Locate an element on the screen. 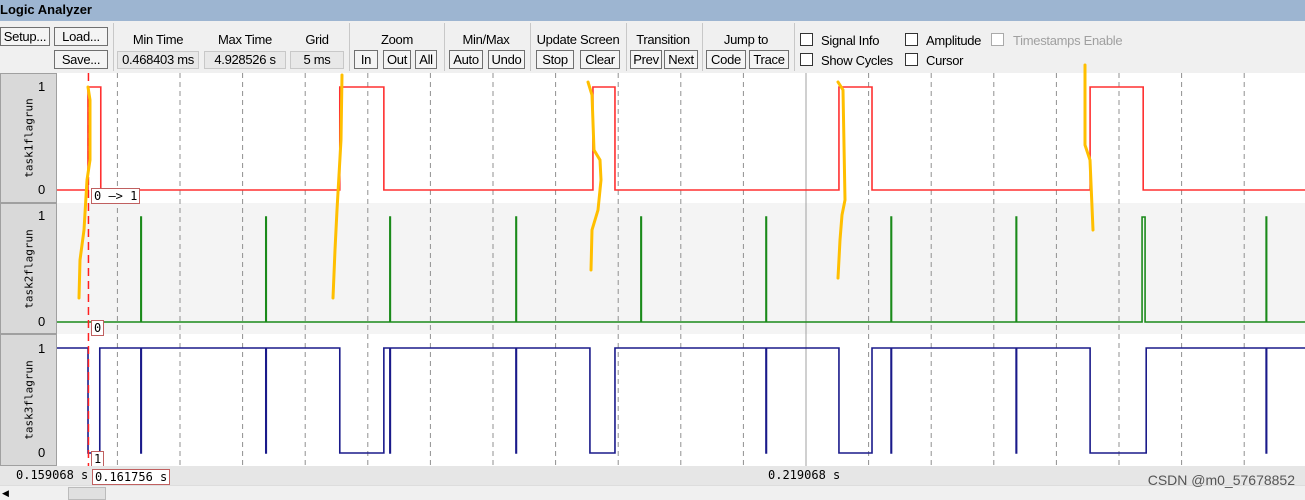  time-axis is located at coordinates (652, 475).